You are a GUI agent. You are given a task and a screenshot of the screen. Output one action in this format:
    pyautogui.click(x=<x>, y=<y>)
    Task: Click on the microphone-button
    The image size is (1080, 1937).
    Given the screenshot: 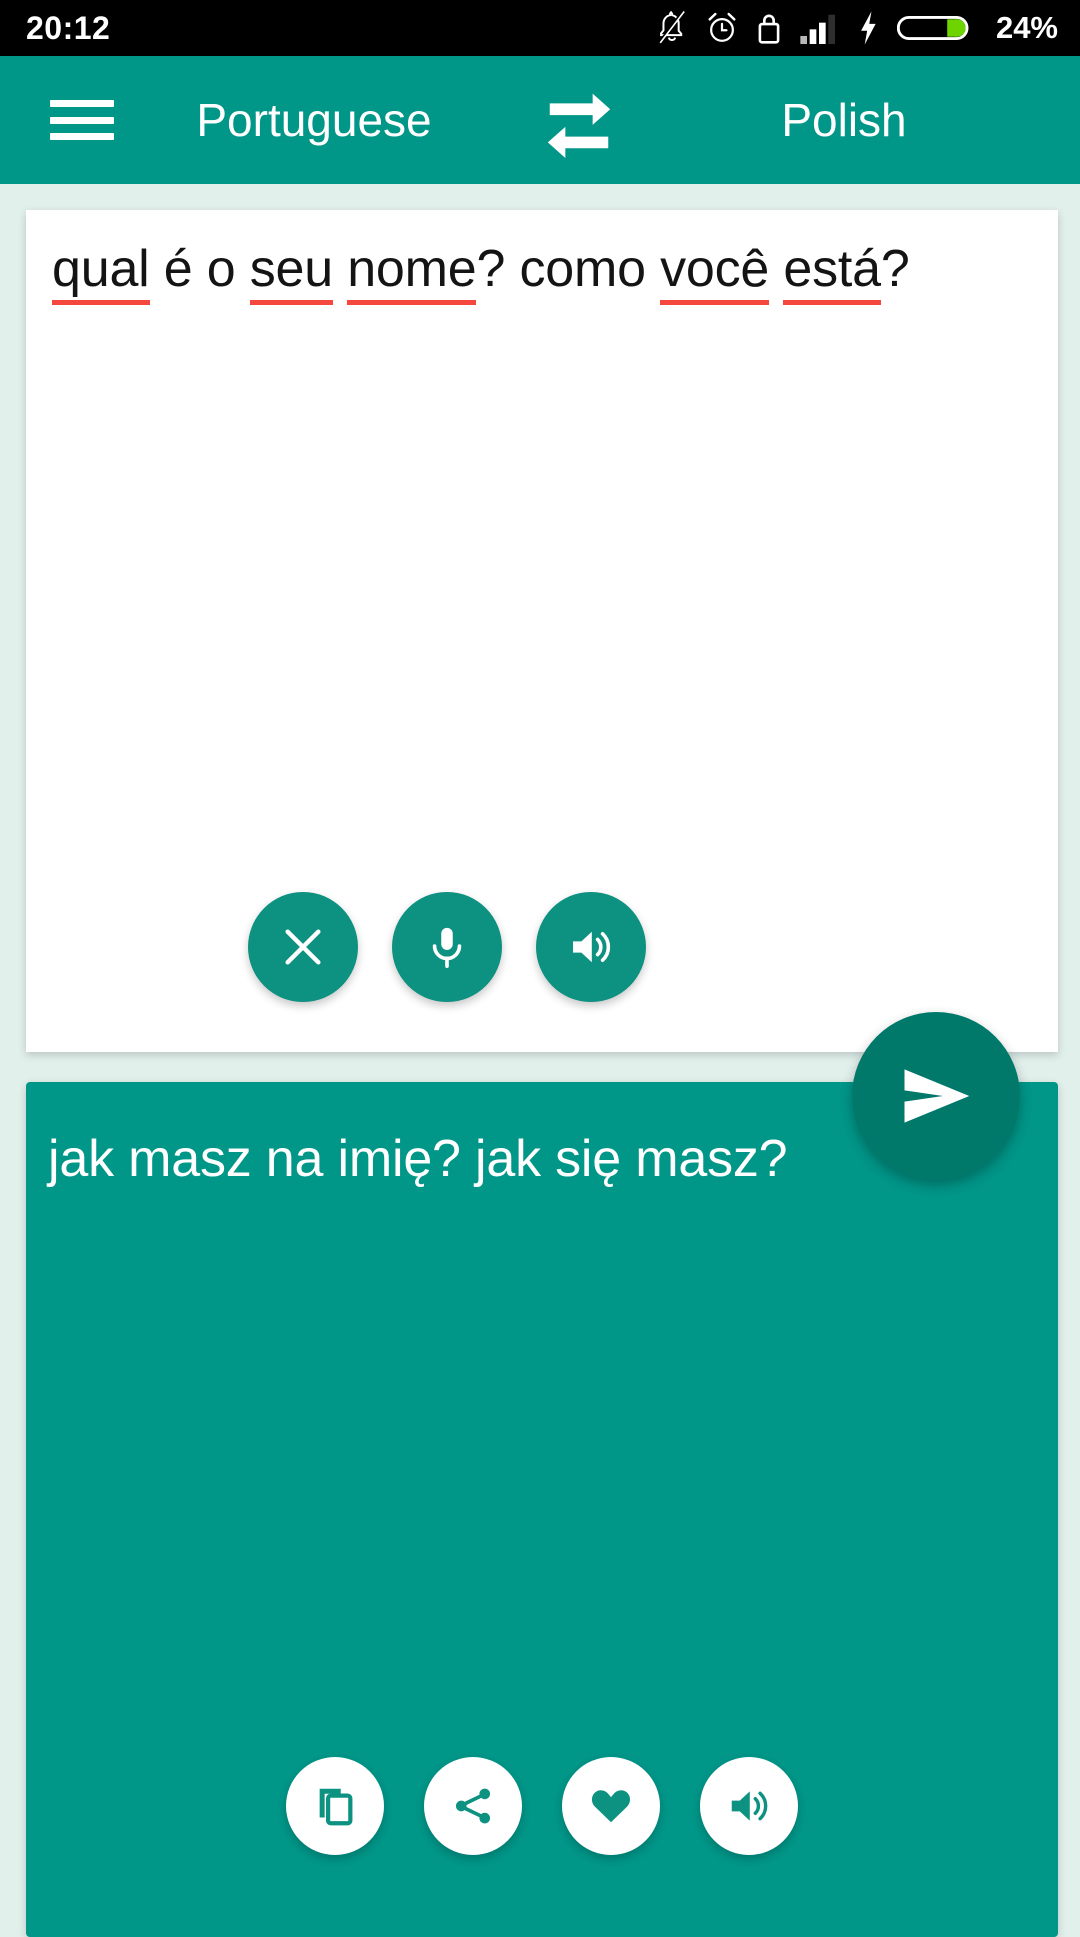 What is the action you would take?
    pyautogui.click(x=447, y=947)
    